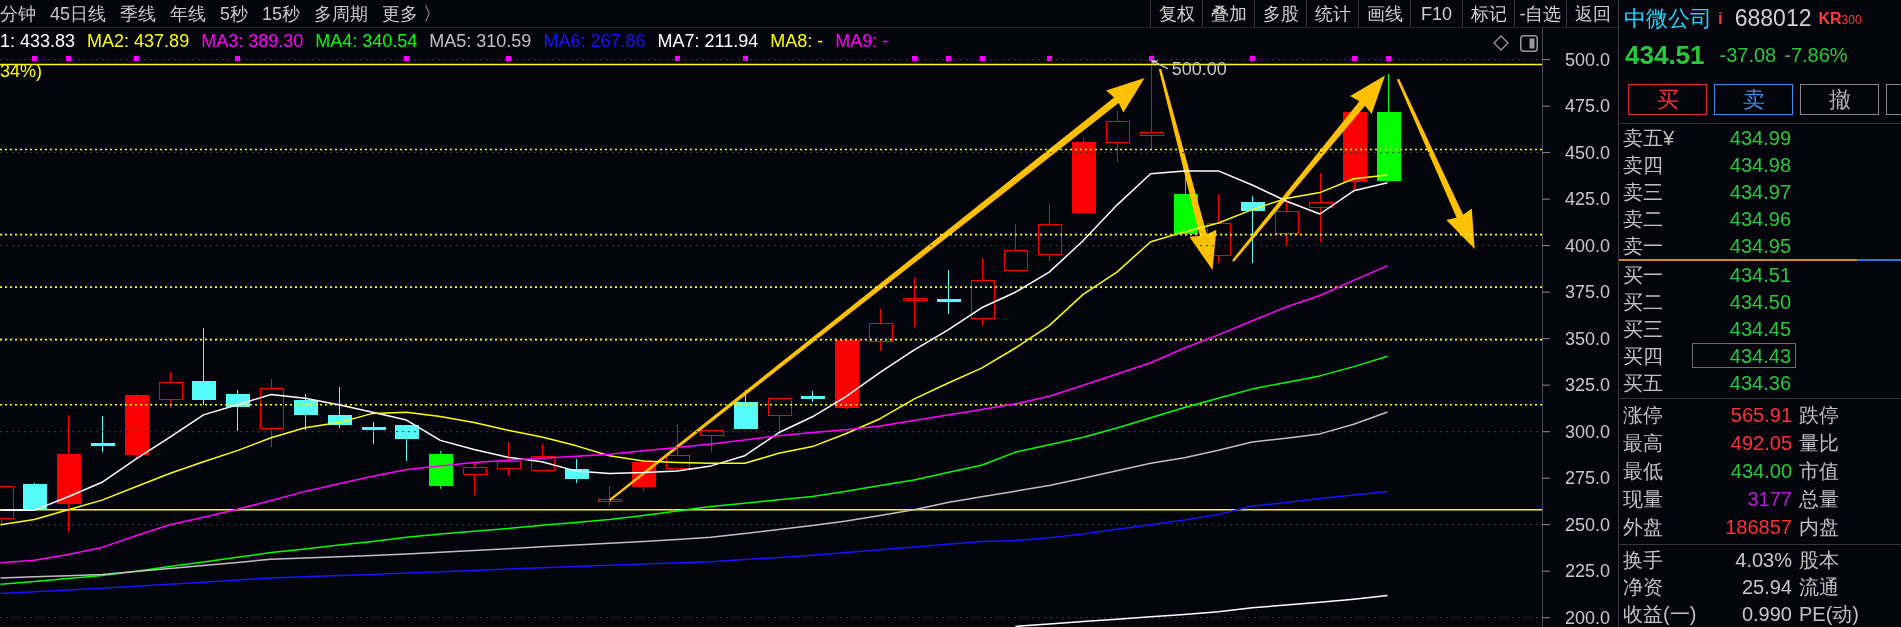 This screenshot has width=1901, height=627. Describe the element at coordinates (1761, 471) in the screenshot. I see `stat-value: 434.00` at that location.